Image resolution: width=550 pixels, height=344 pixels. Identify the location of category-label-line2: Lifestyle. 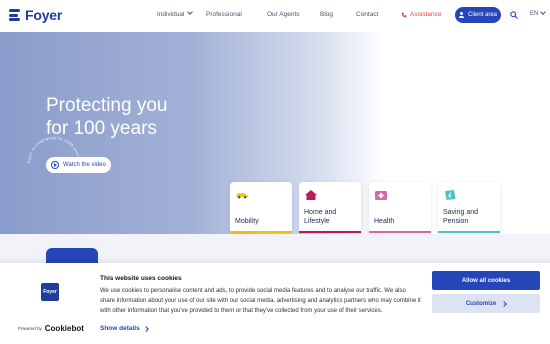
(317, 221).